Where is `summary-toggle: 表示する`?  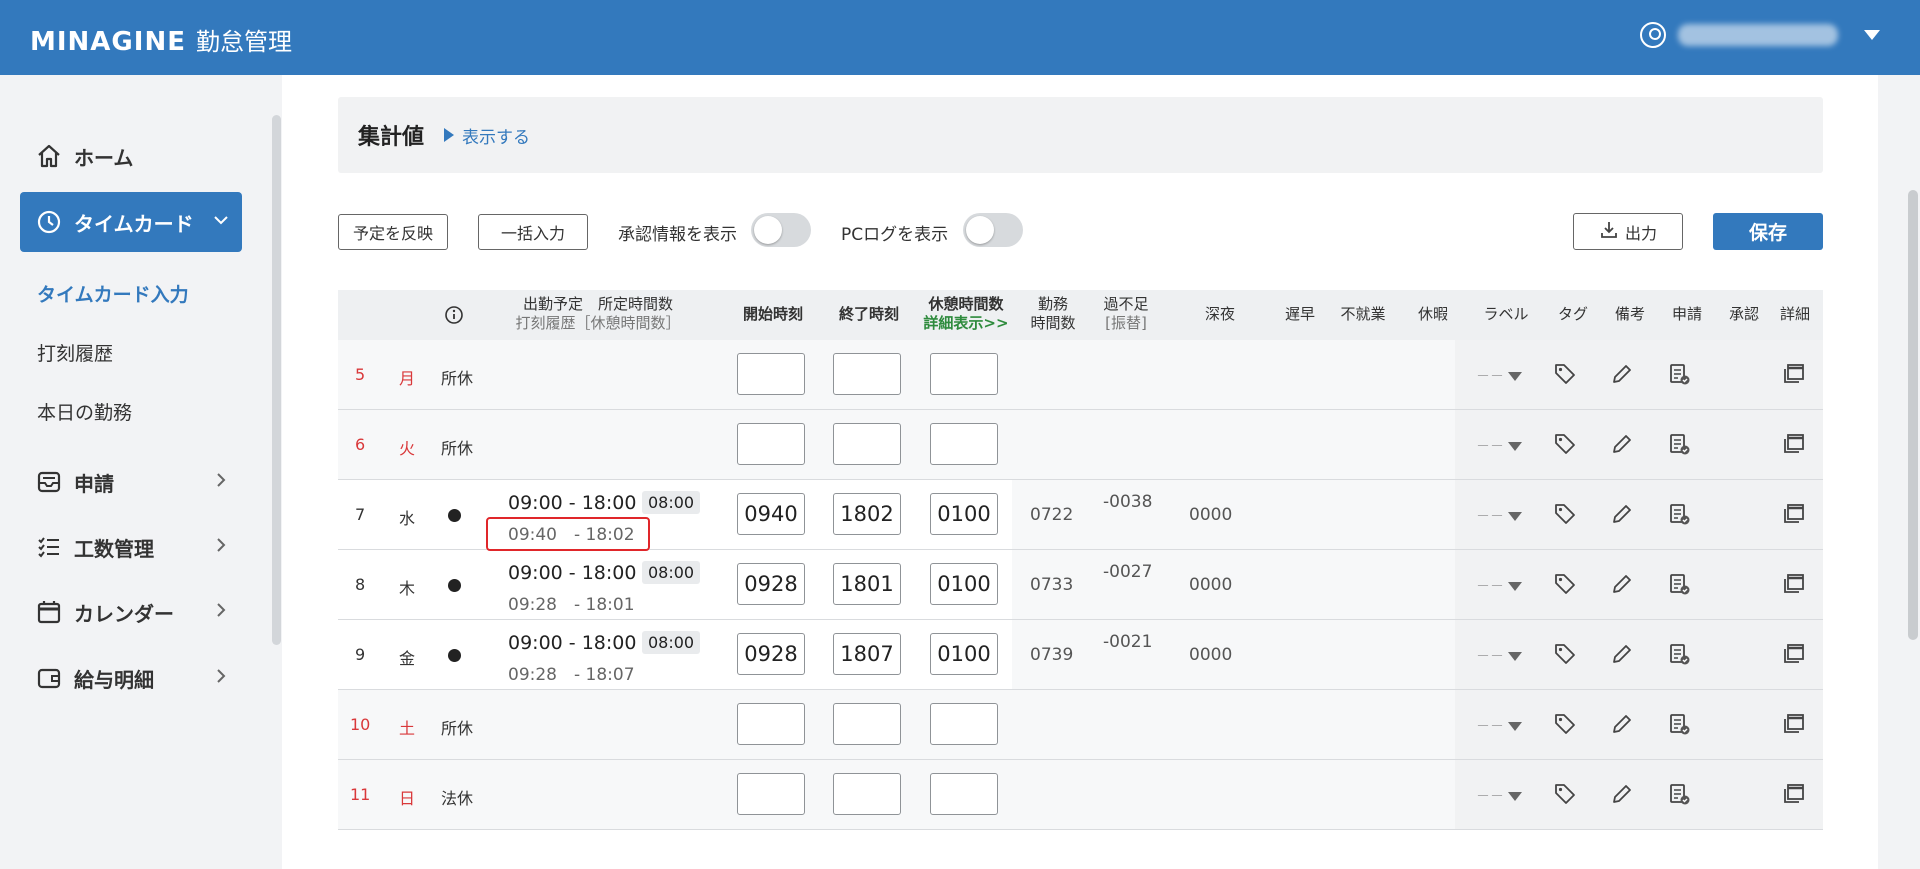 summary-toggle: 表示する is located at coordinates (487, 135).